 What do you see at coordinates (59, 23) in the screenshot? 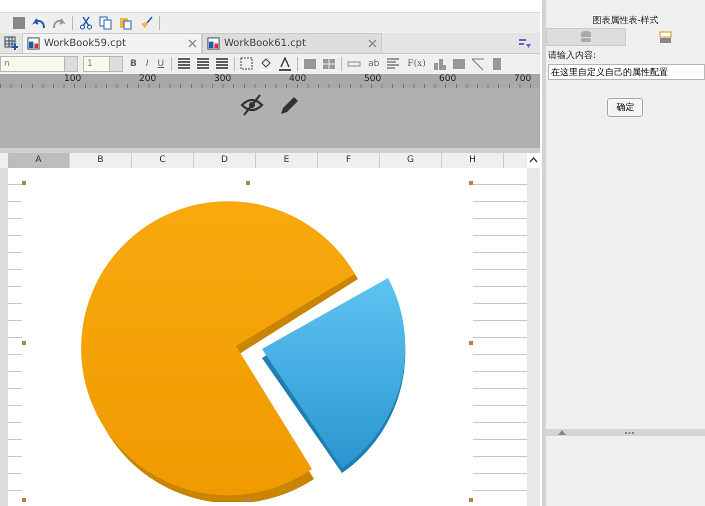
I see `redo-icon` at bounding box center [59, 23].